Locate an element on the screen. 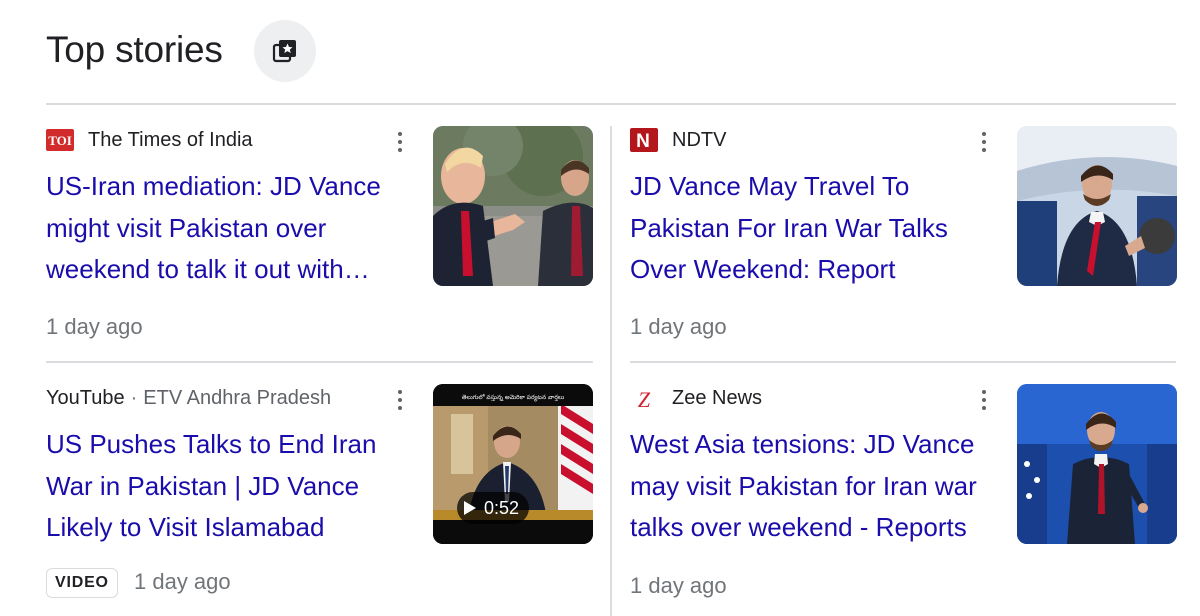  channel-name: ETV Andhra Pradesh is located at coordinates (237, 397).